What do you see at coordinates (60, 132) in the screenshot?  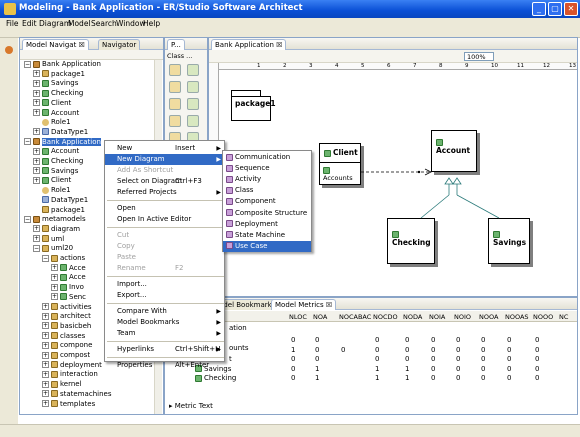 I see `tree-item: + DataType1` at bounding box center [60, 132].